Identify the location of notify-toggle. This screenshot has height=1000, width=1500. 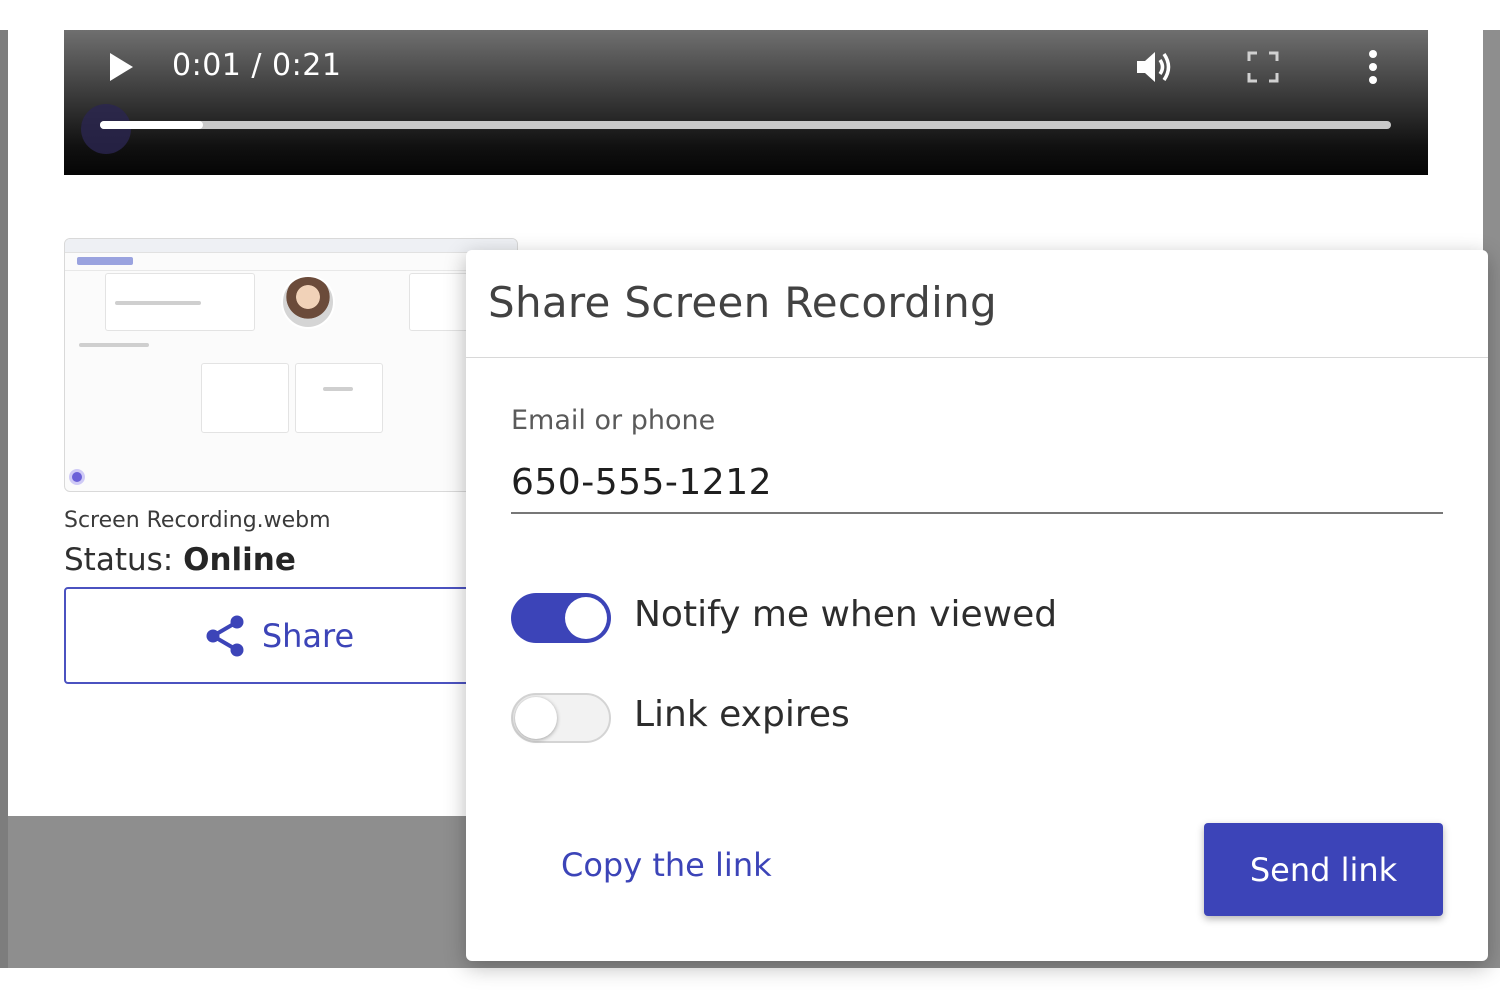
(561, 618).